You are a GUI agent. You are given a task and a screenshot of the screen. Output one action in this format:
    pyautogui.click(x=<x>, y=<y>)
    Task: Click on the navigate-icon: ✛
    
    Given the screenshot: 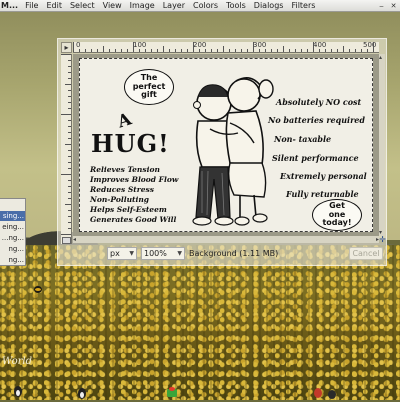 What is the action you would take?
    pyautogui.click(x=382, y=240)
    